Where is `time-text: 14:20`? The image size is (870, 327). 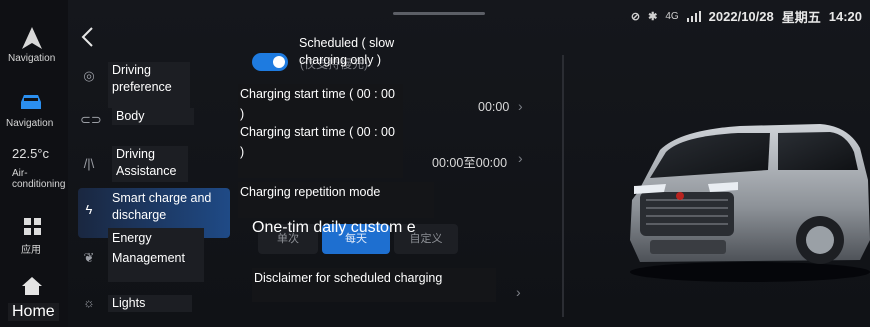 time-text: 14:20 is located at coordinates (845, 16).